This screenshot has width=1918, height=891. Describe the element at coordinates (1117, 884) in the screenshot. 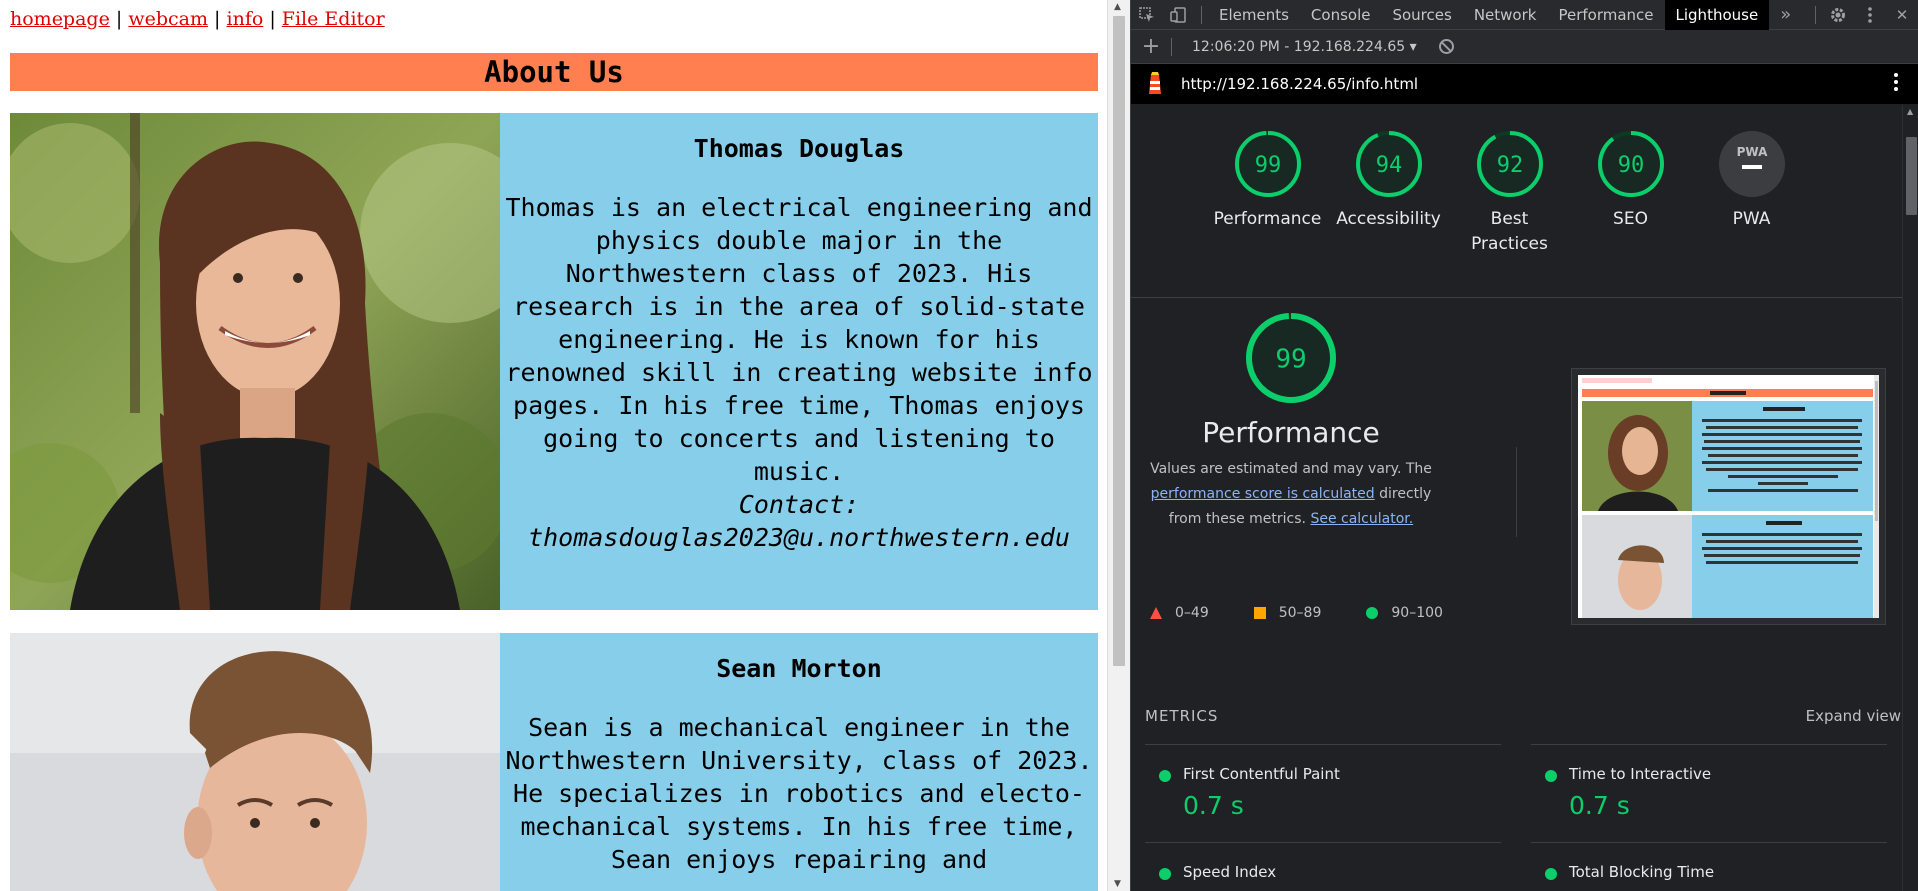

I see `scroll-down-arrow-icon: ▼` at that location.